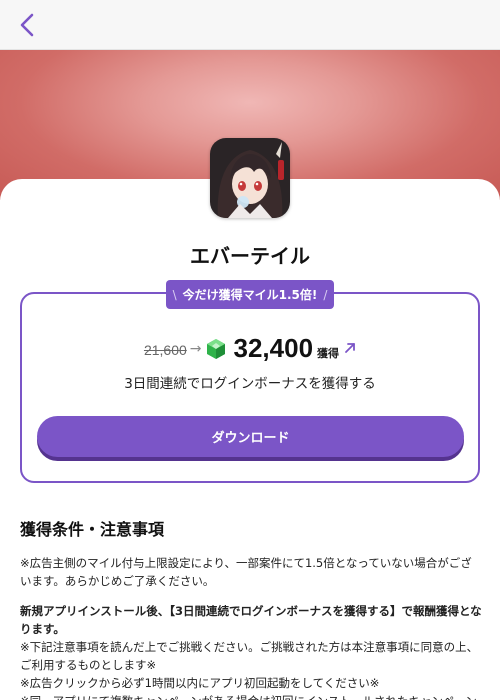 The image size is (500, 700). What do you see at coordinates (328, 353) in the screenshot?
I see `earn-label: 獲得` at bounding box center [328, 353].